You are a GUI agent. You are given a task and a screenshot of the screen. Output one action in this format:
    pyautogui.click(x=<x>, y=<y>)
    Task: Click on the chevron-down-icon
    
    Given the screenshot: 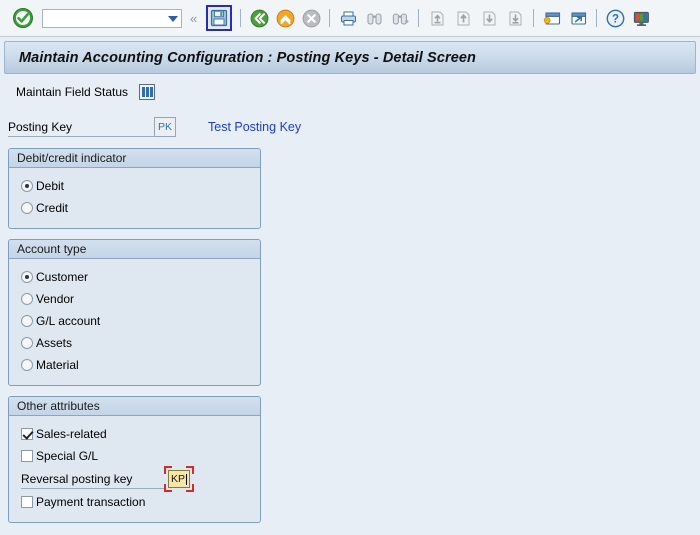 What is the action you would take?
    pyautogui.click(x=173, y=18)
    